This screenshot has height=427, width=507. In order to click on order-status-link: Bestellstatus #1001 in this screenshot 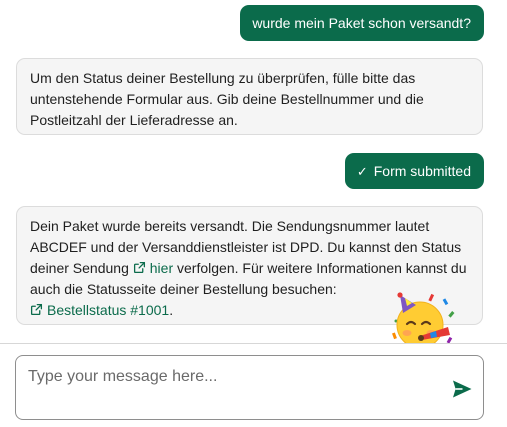, I will do `click(99, 310)`.